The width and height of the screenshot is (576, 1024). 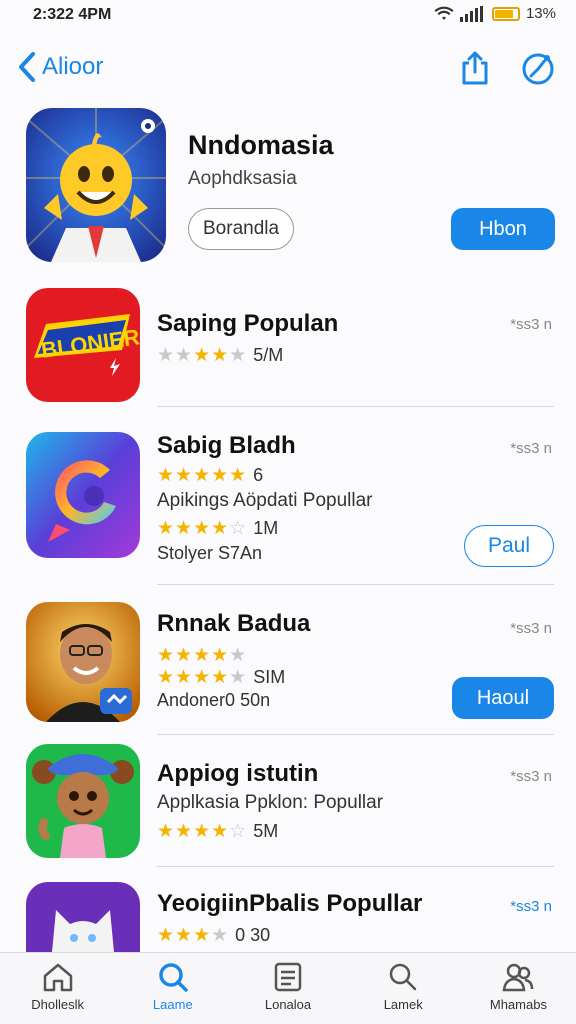 What do you see at coordinates (238, 773) in the screenshot?
I see `app-title: Appiog istutin` at bounding box center [238, 773].